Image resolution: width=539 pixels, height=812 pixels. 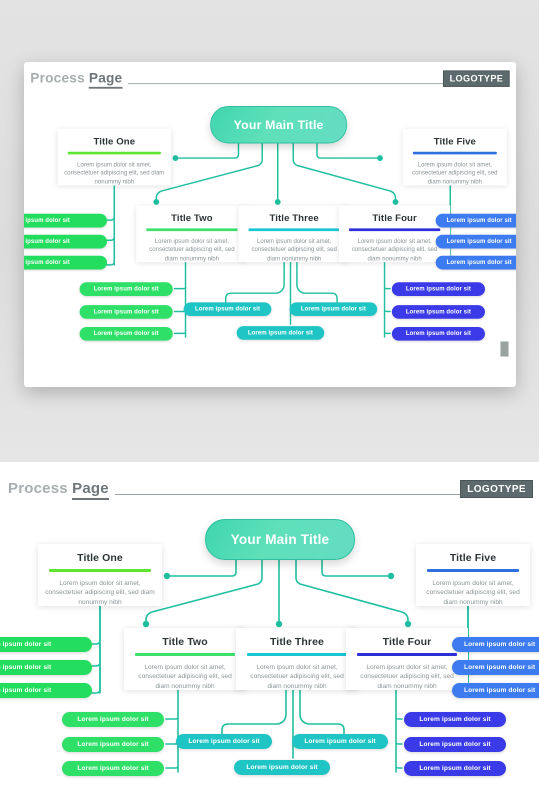 I want to click on node-accent-bar-title-four, so click(x=394, y=230).